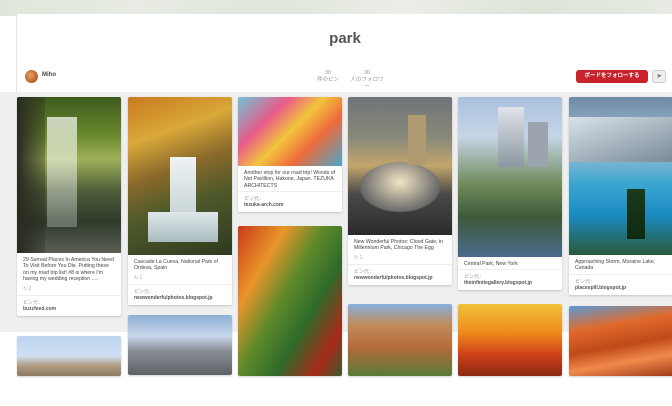  I want to click on follow-board-button: ボードをフォローする, so click(612, 76).